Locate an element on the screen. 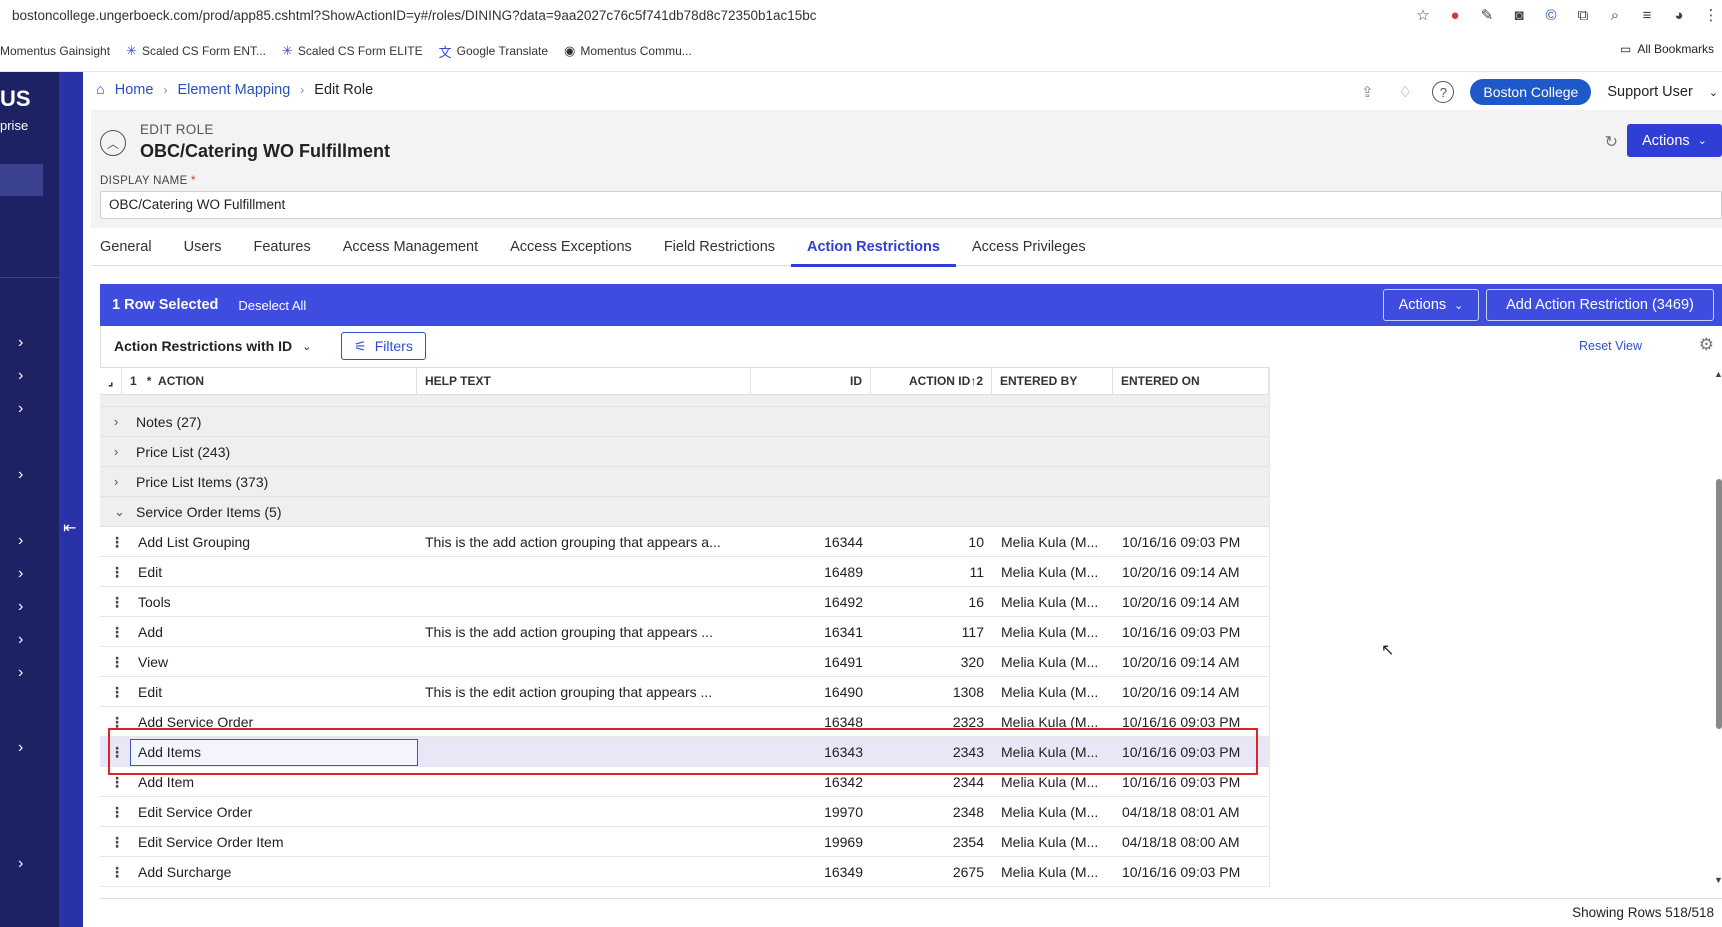 This screenshot has width=1722, height=927. all-bookmarks: ▭ All Bookmarks is located at coordinates (1667, 49).